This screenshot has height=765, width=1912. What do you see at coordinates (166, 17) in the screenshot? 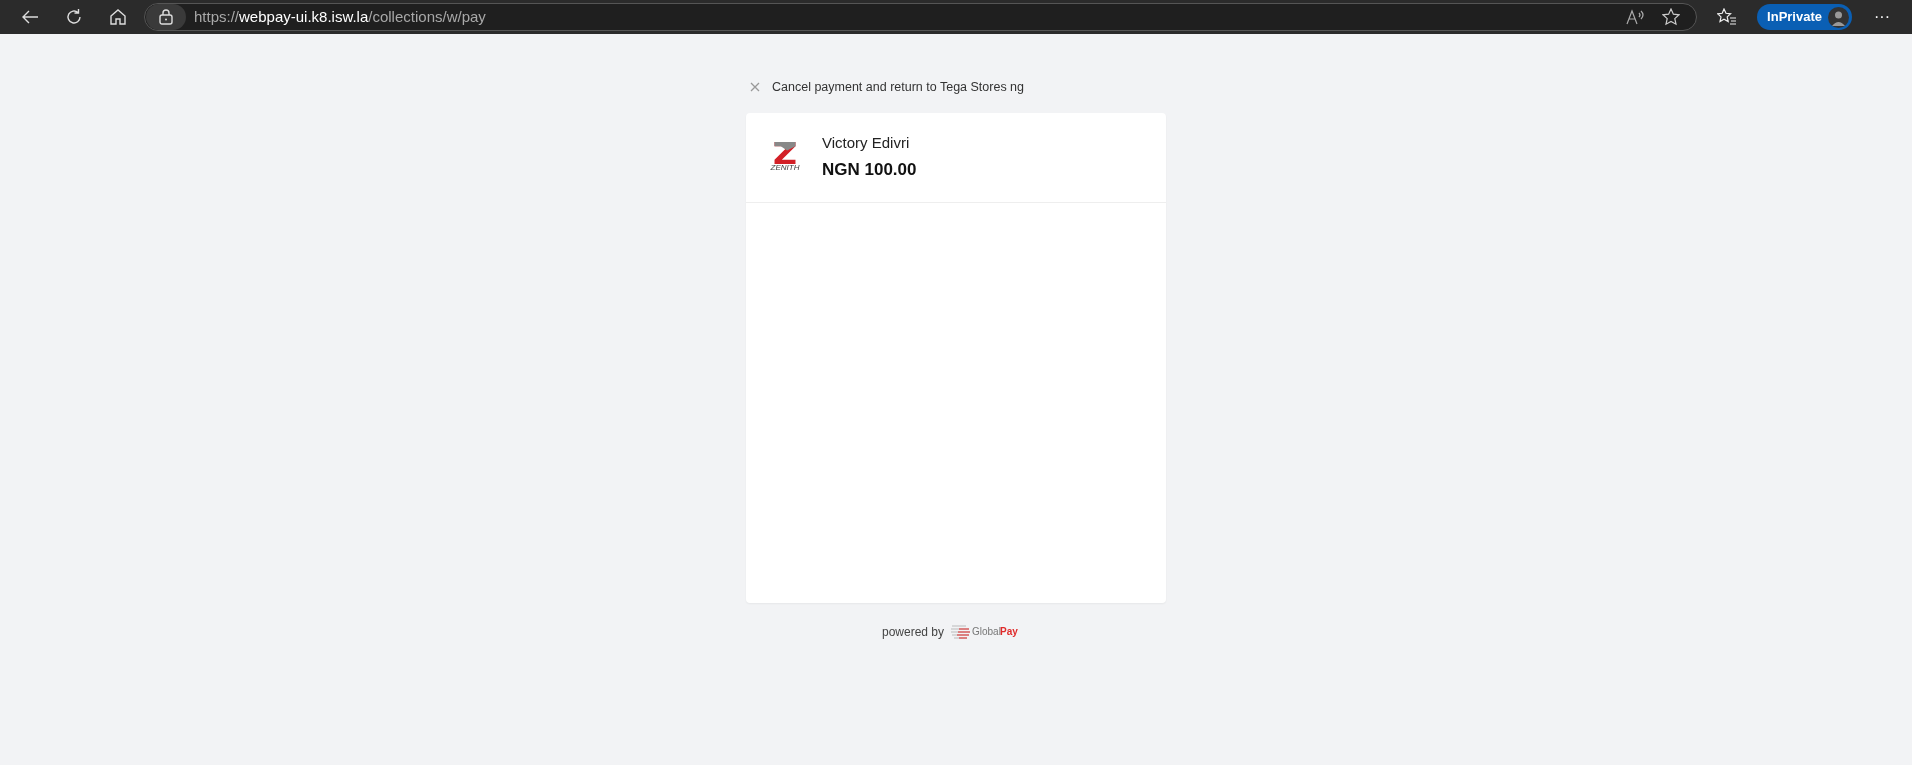
I see `lock-icon` at bounding box center [166, 17].